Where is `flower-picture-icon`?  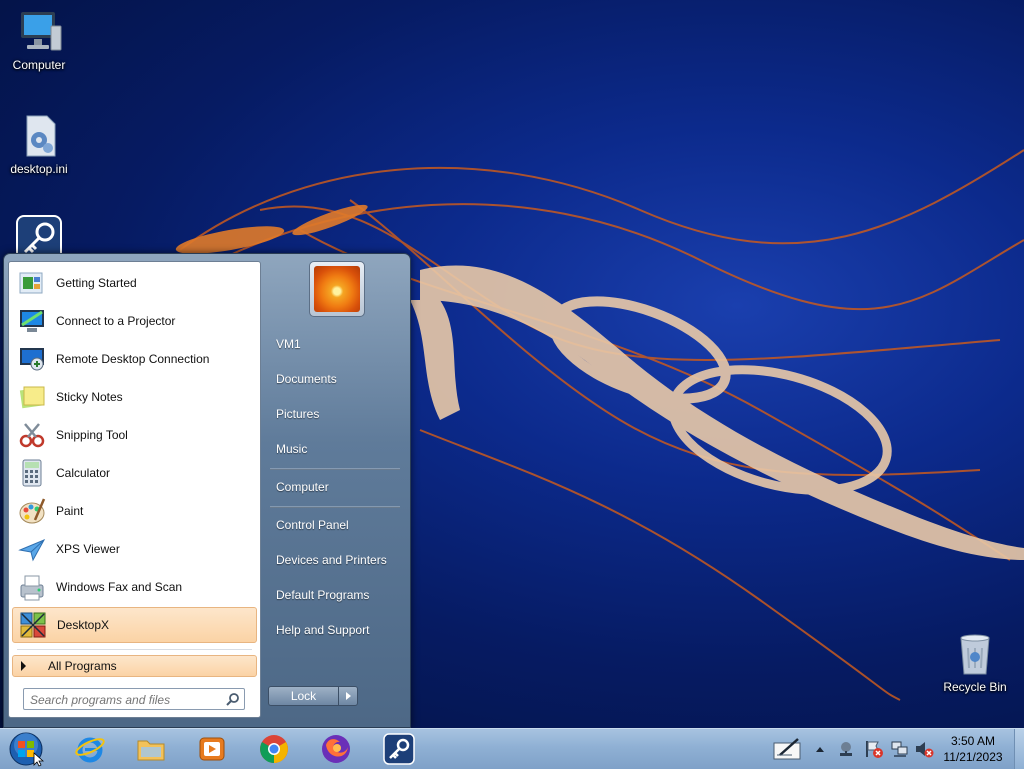
flower-picture-icon is located at coordinates (337, 289).